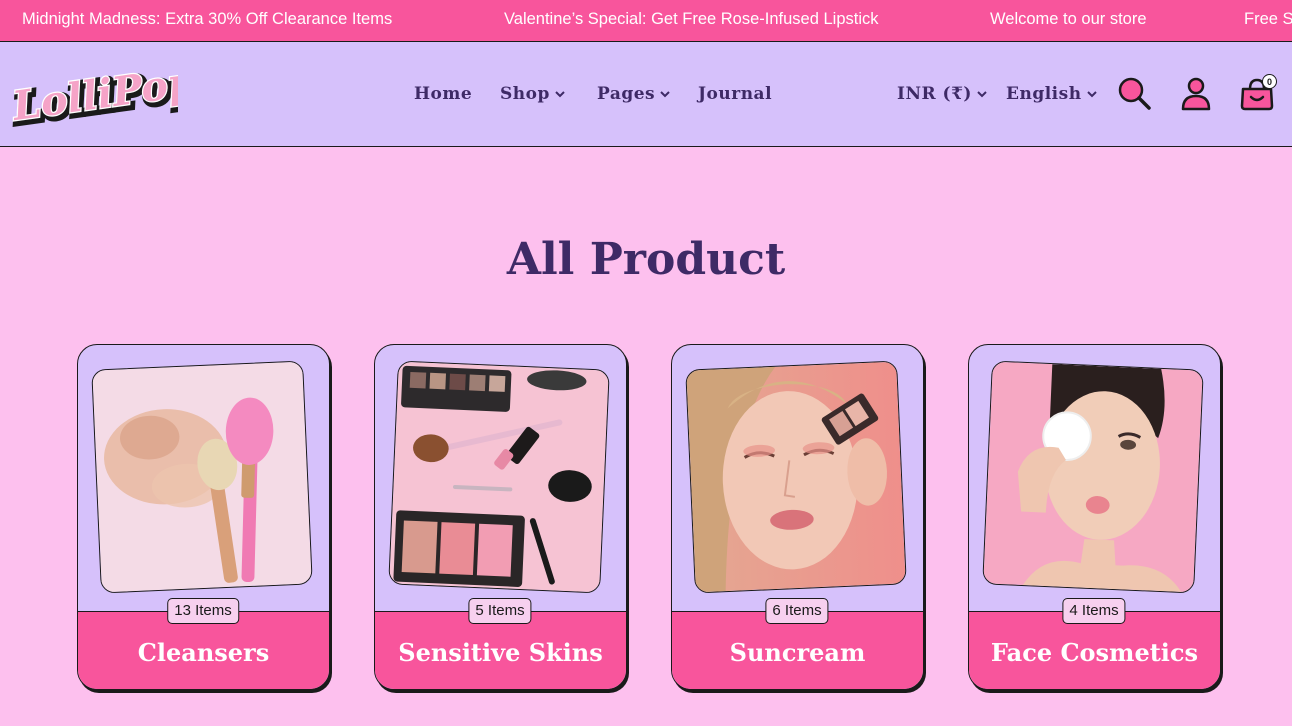  I want to click on category-card-cleansers: Cleansers 13 Items, so click(203, 517).